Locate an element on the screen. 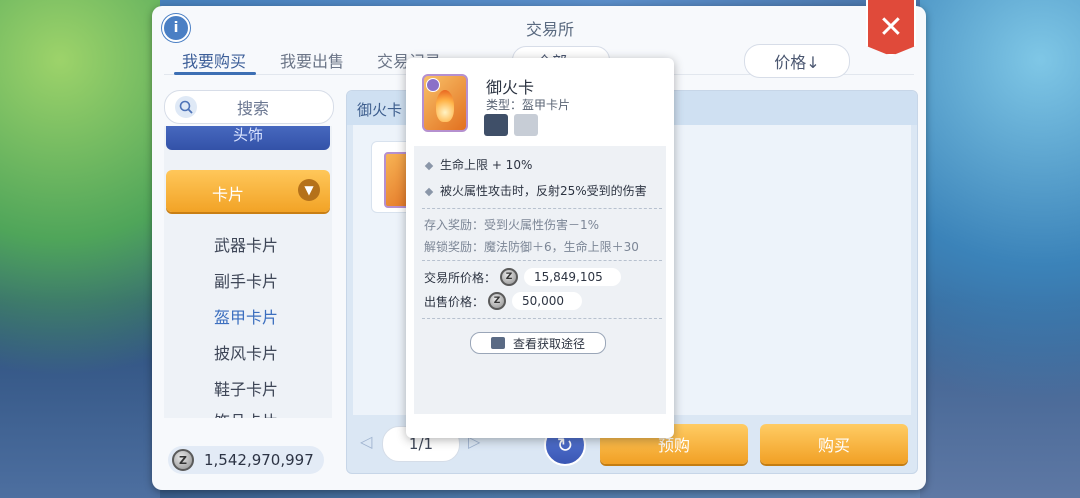 Image resolution: width=1080 pixels, height=498 pixels. tooltip-item-name: 御火卡 is located at coordinates (510, 87).